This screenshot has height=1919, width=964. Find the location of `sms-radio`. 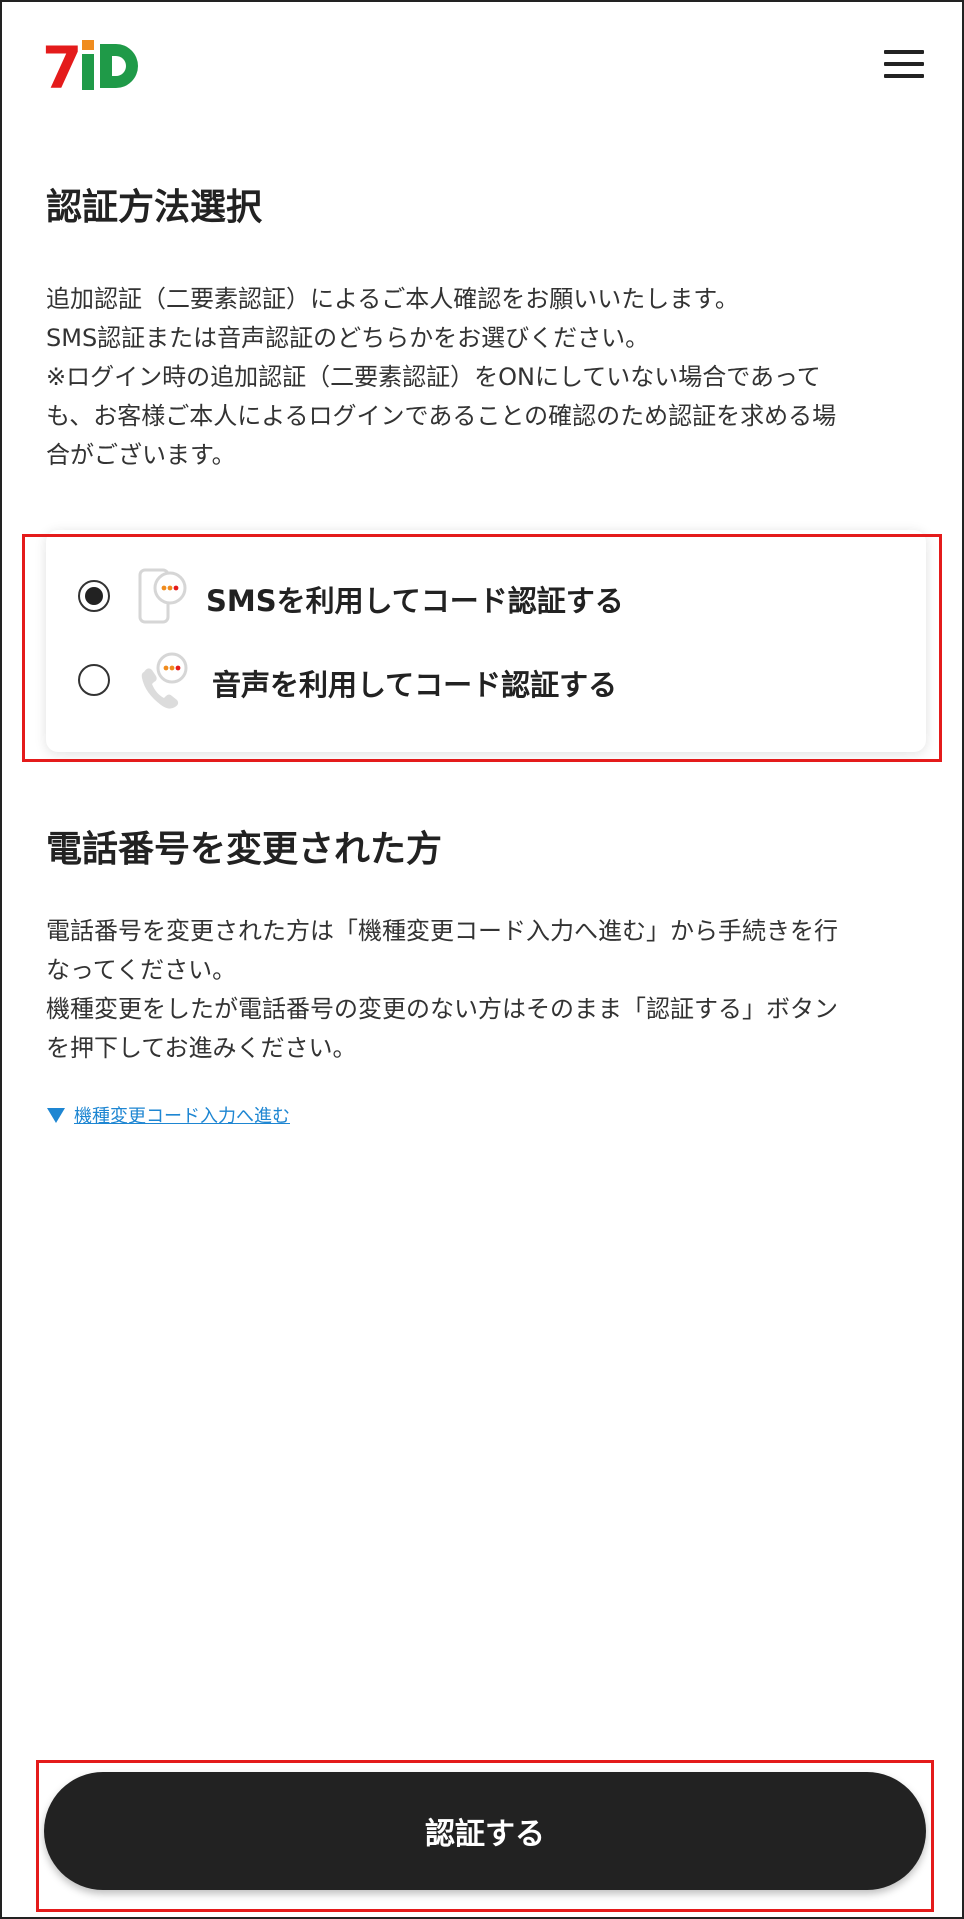

sms-radio is located at coordinates (94, 596).